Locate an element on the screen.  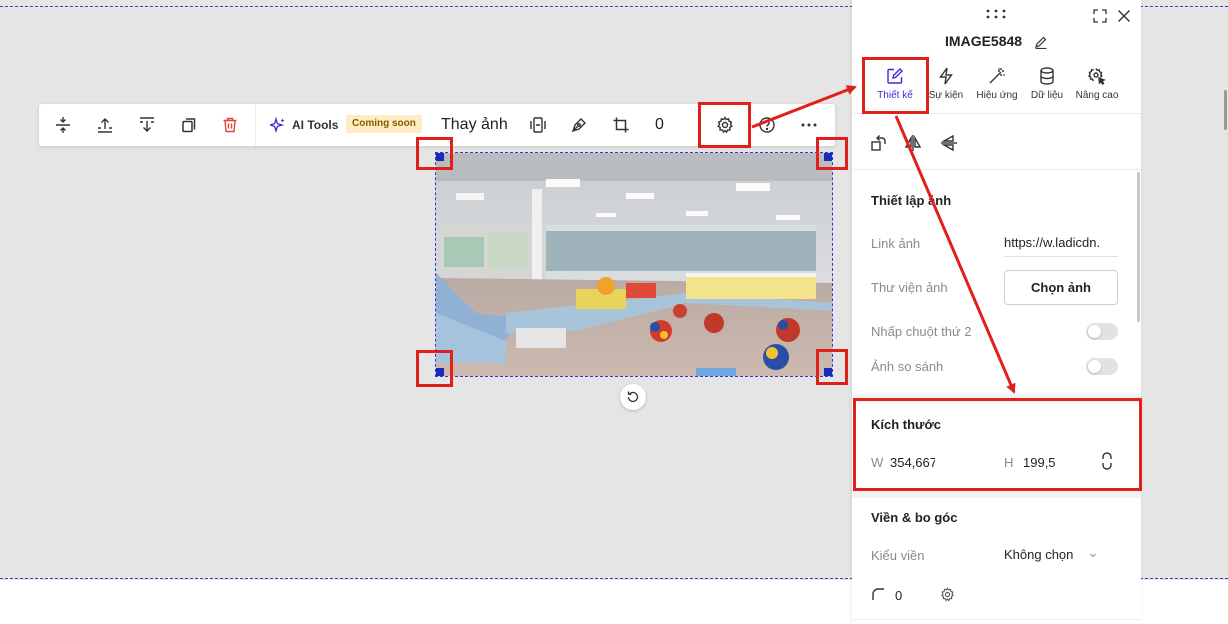
choose-image-button: Chọn ảnh is located at coordinates (1061, 287).